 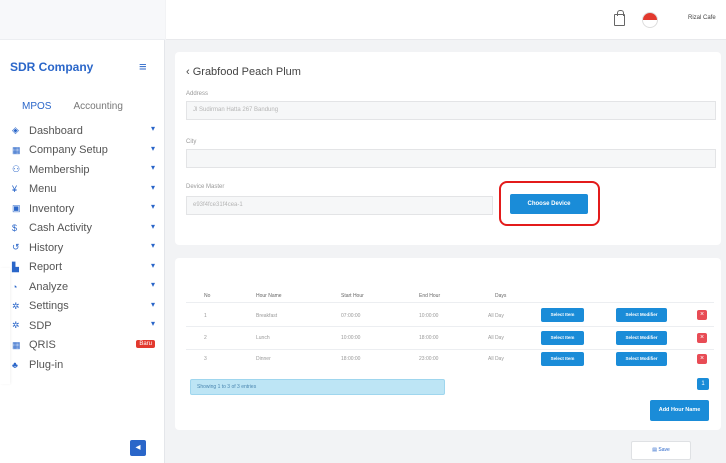 What do you see at coordinates (619, 18) in the screenshot?
I see `shopping-bag-icon` at bounding box center [619, 18].